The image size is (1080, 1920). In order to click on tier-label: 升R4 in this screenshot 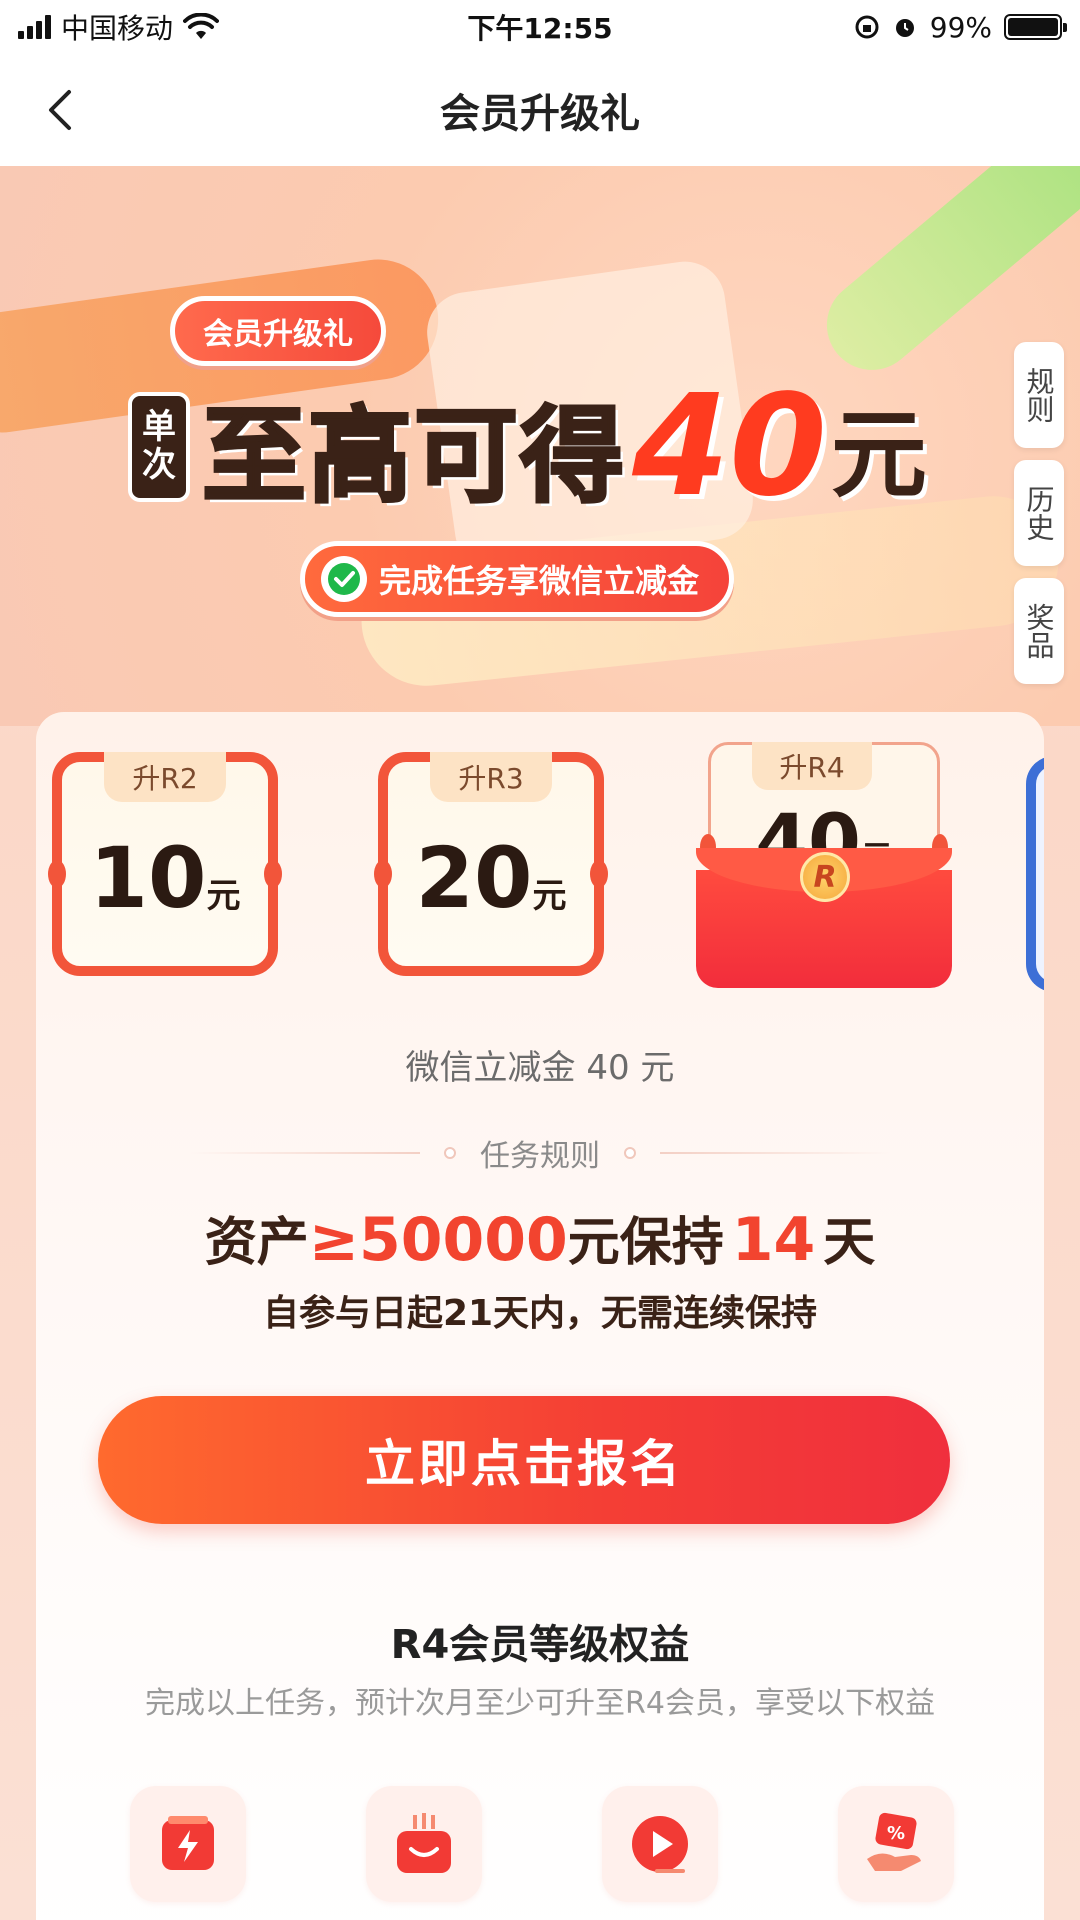, I will do `click(812, 766)`.